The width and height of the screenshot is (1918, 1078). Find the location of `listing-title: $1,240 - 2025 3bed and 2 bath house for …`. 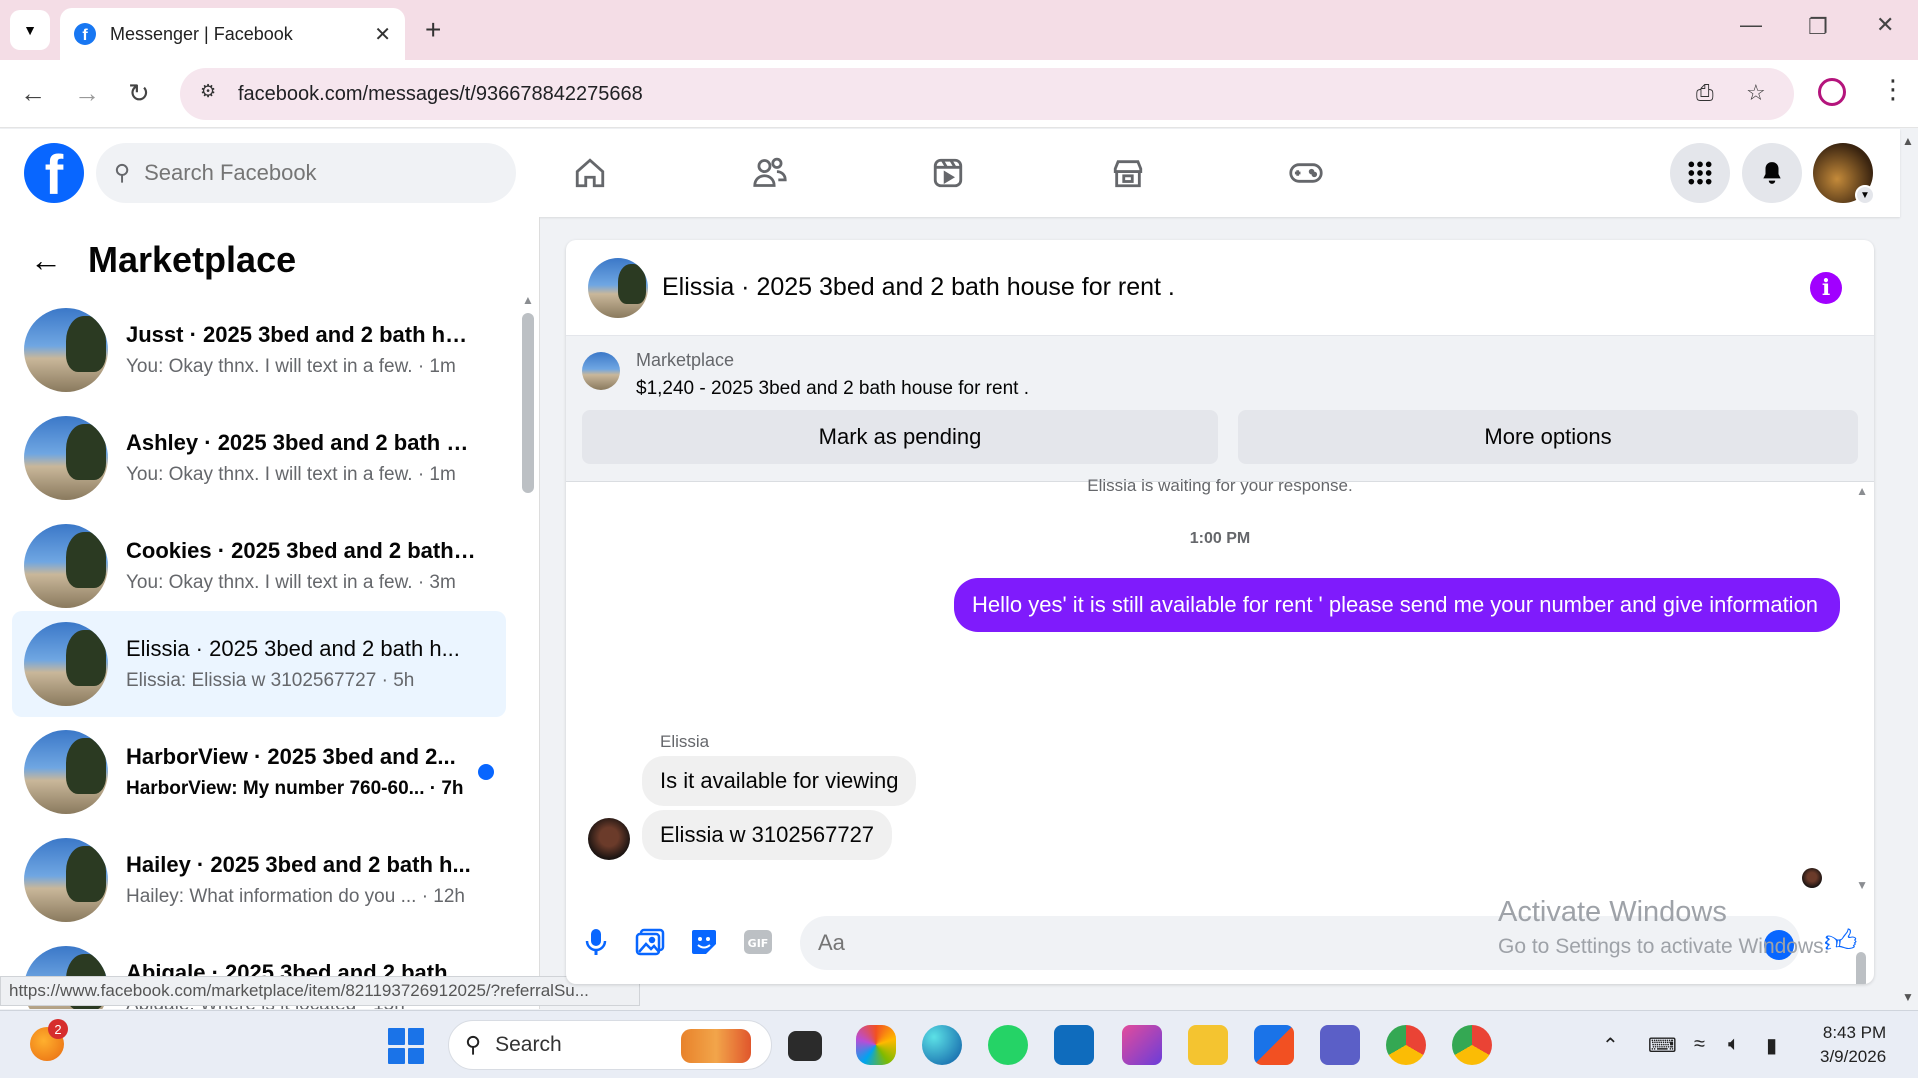

listing-title: $1,240 - 2025 3bed and 2 bath house for … is located at coordinates (832, 389).